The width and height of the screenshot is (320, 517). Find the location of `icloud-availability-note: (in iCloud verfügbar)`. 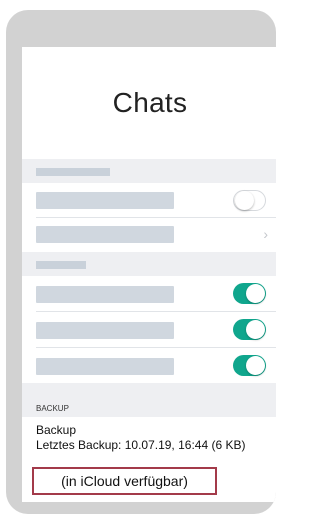

icloud-availability-note: (in iCloud verfügbar) is located at coordinates (124, 481).